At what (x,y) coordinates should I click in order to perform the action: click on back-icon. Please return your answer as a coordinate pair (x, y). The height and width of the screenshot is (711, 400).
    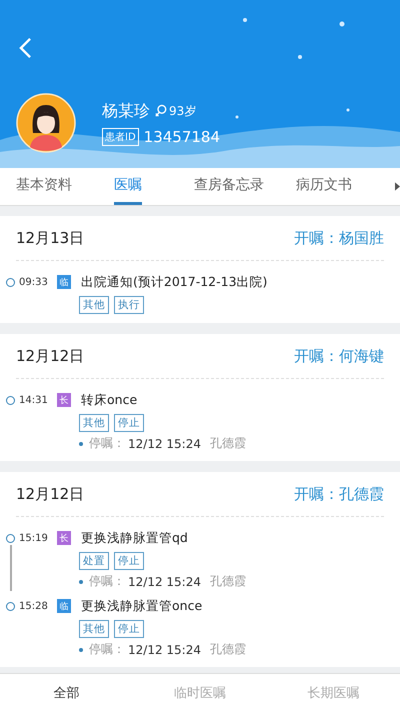
    Looking at the image, I should click on (25, 48).